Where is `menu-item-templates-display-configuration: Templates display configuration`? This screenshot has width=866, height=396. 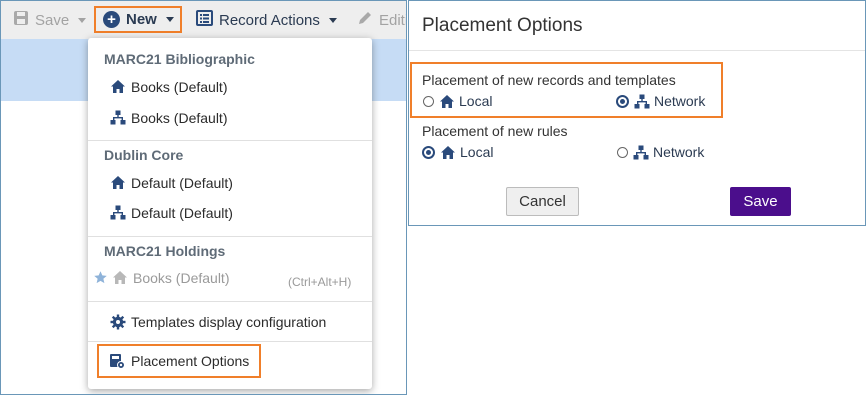 menu-item-templates-display-configuration: Templates display configuration is located at coordinates (217, 321).